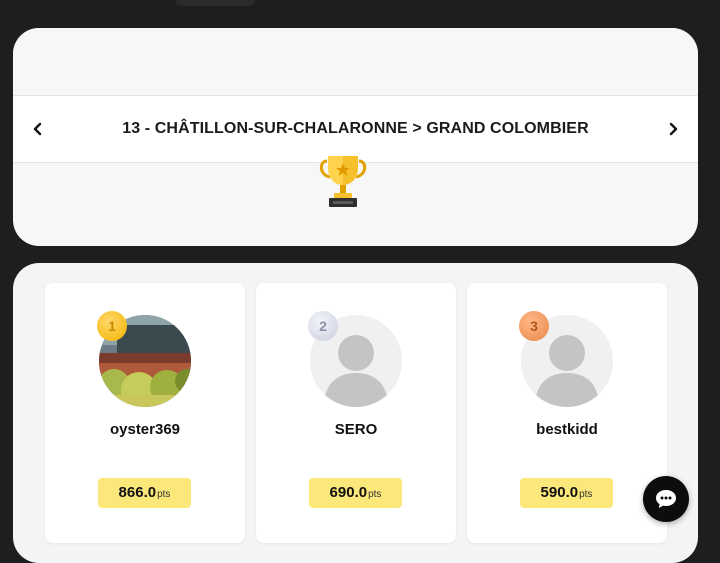  I want to click on username: SERO, so click(356, 429).